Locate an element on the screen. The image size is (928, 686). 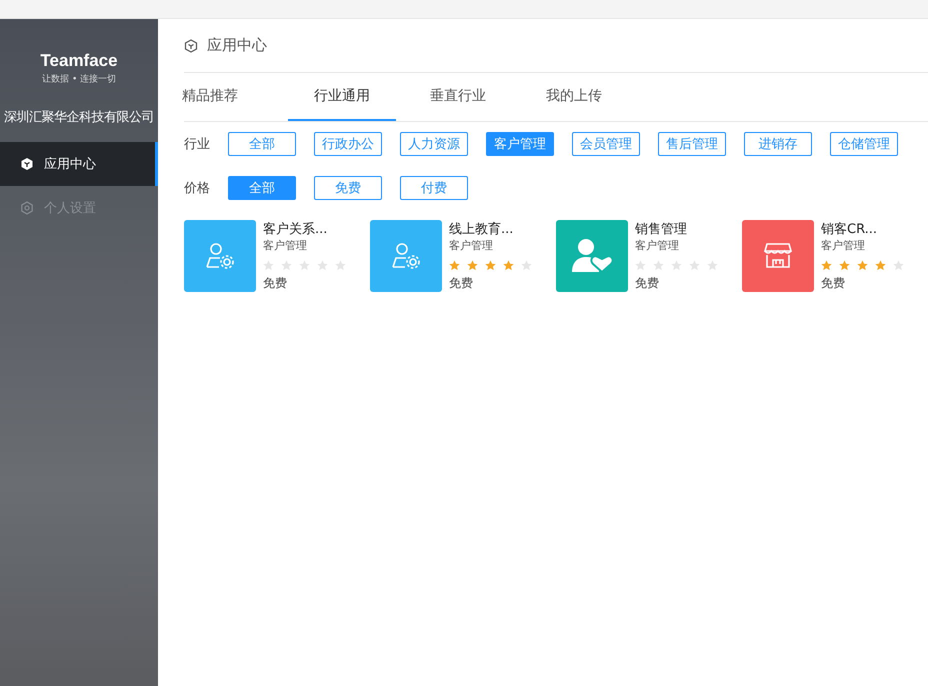
page-title: 应用中心 is located at coordinates (237, 45).